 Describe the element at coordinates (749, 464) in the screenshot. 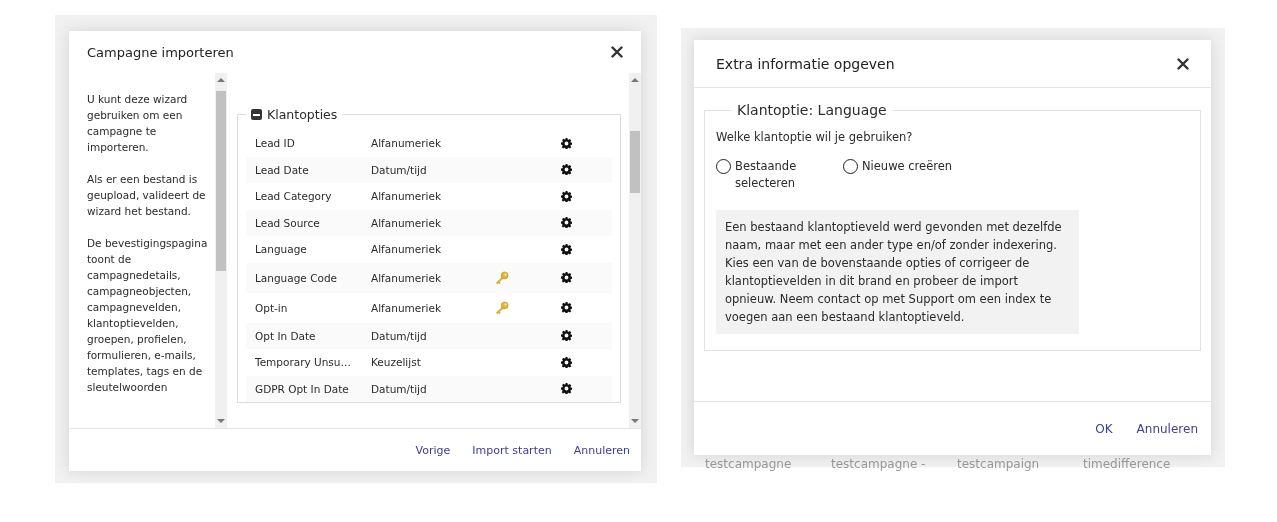

I see `background-text: testcampagne` at that location.